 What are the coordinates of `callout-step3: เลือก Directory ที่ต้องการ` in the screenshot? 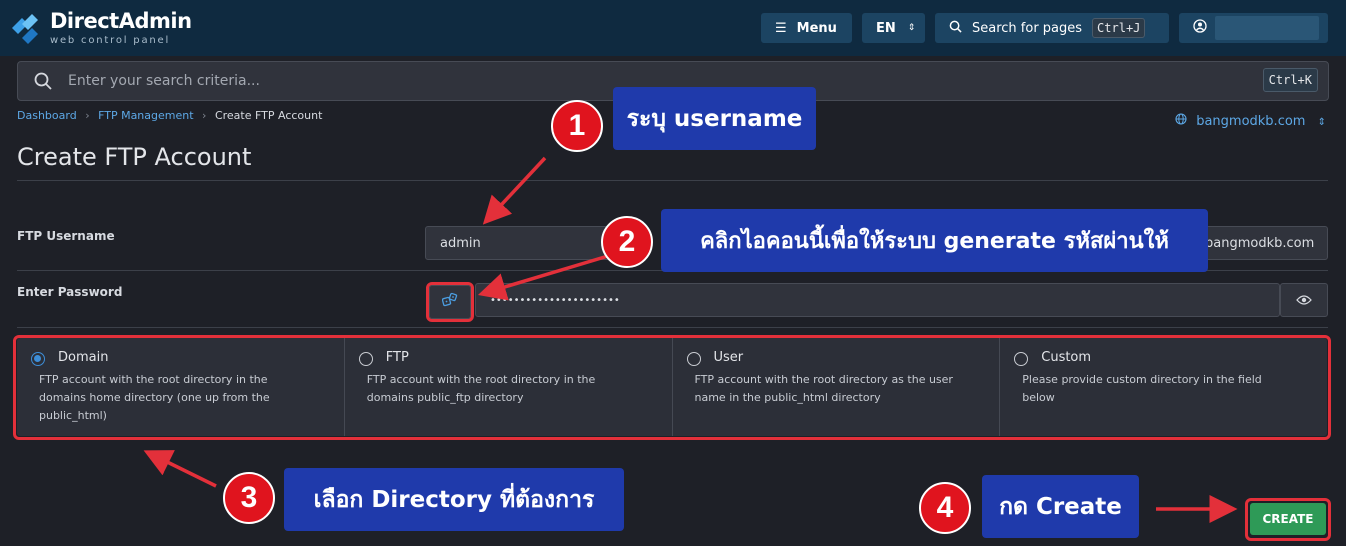 It's located at (454, 499).